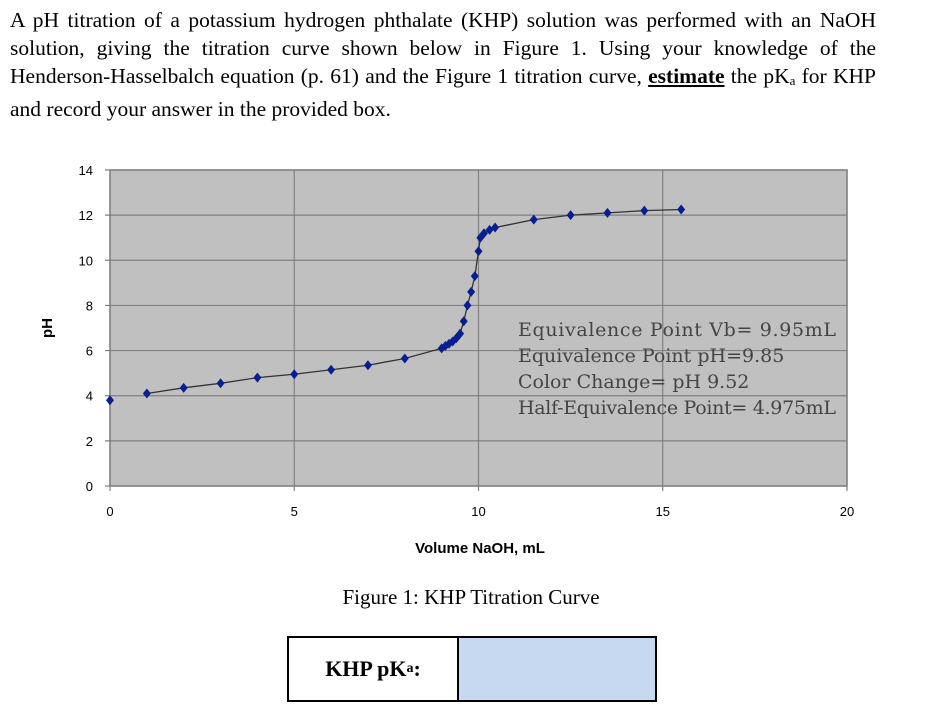  Describe the element at coordinates (471, 597) in the screenshot. I see `figure-caption: Figure 1: KHP Titration Curve` at that location.